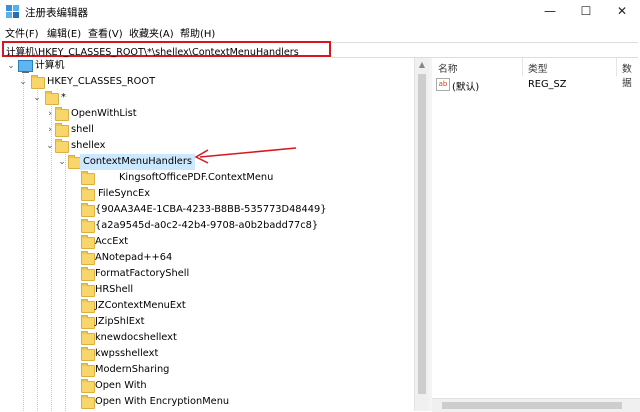 This screenshot has height=412, width=640. I want to click on annotation-arrow, so click(245, 155).